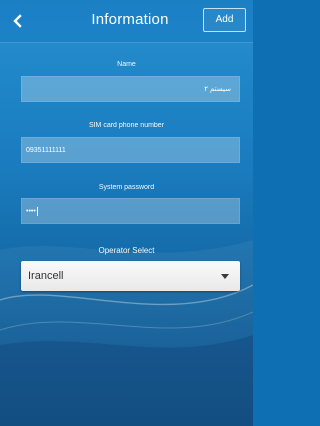  What do you see at coordinates (130, 150) in the screenshot?
I see `sim-phone-field: 09351111111` at bounding box center [130, 150].